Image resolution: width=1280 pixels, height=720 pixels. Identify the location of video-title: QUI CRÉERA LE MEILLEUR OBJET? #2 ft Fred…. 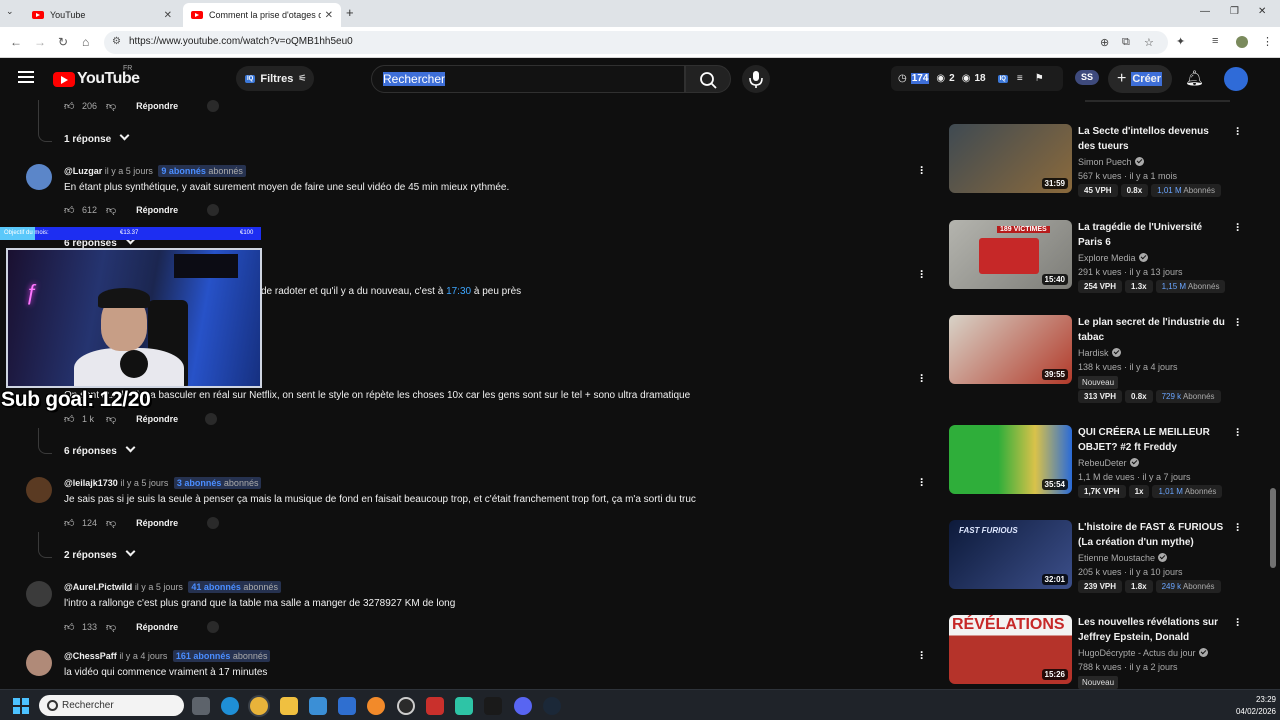
(1153, 440).